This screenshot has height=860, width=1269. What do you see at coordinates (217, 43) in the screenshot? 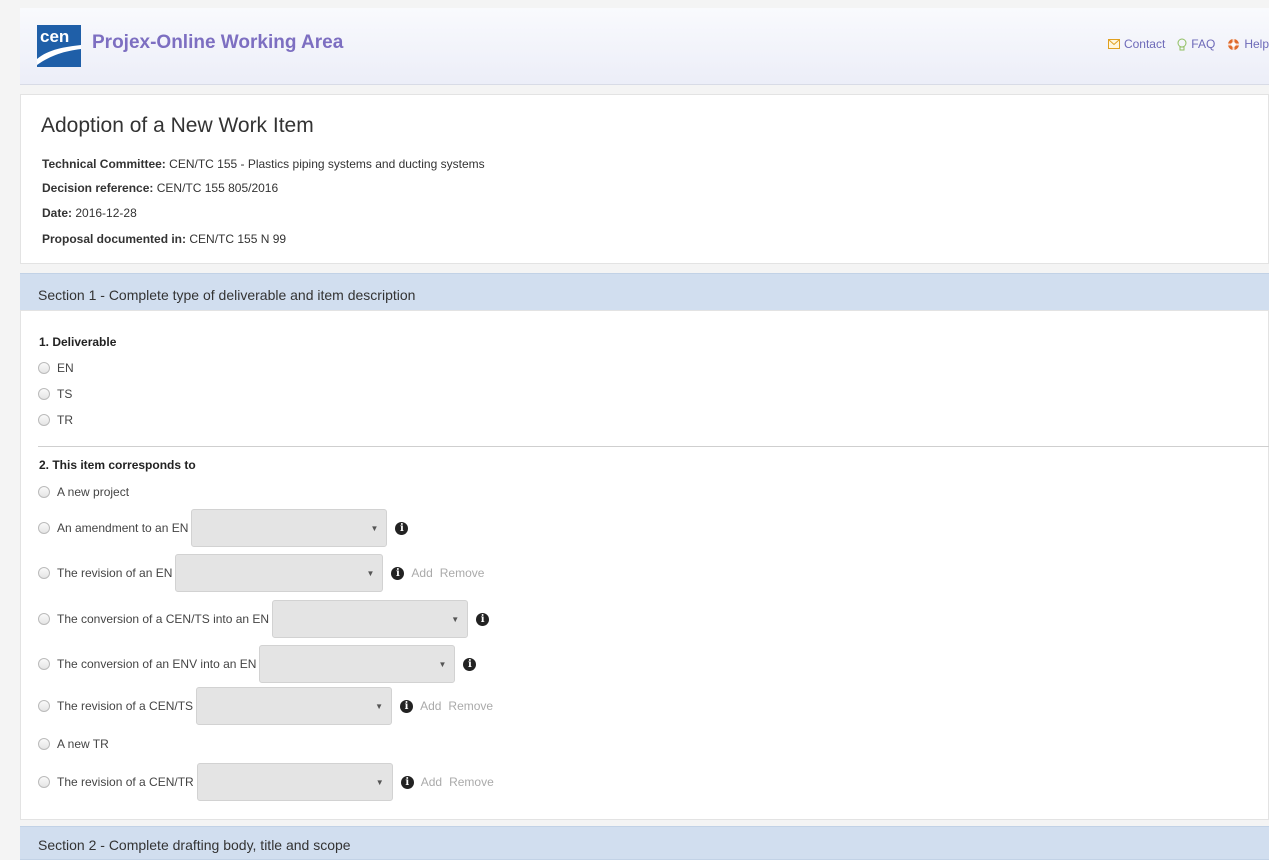
I see `app-title: Projex-Online Working Area` at bounding box center [217, 43].